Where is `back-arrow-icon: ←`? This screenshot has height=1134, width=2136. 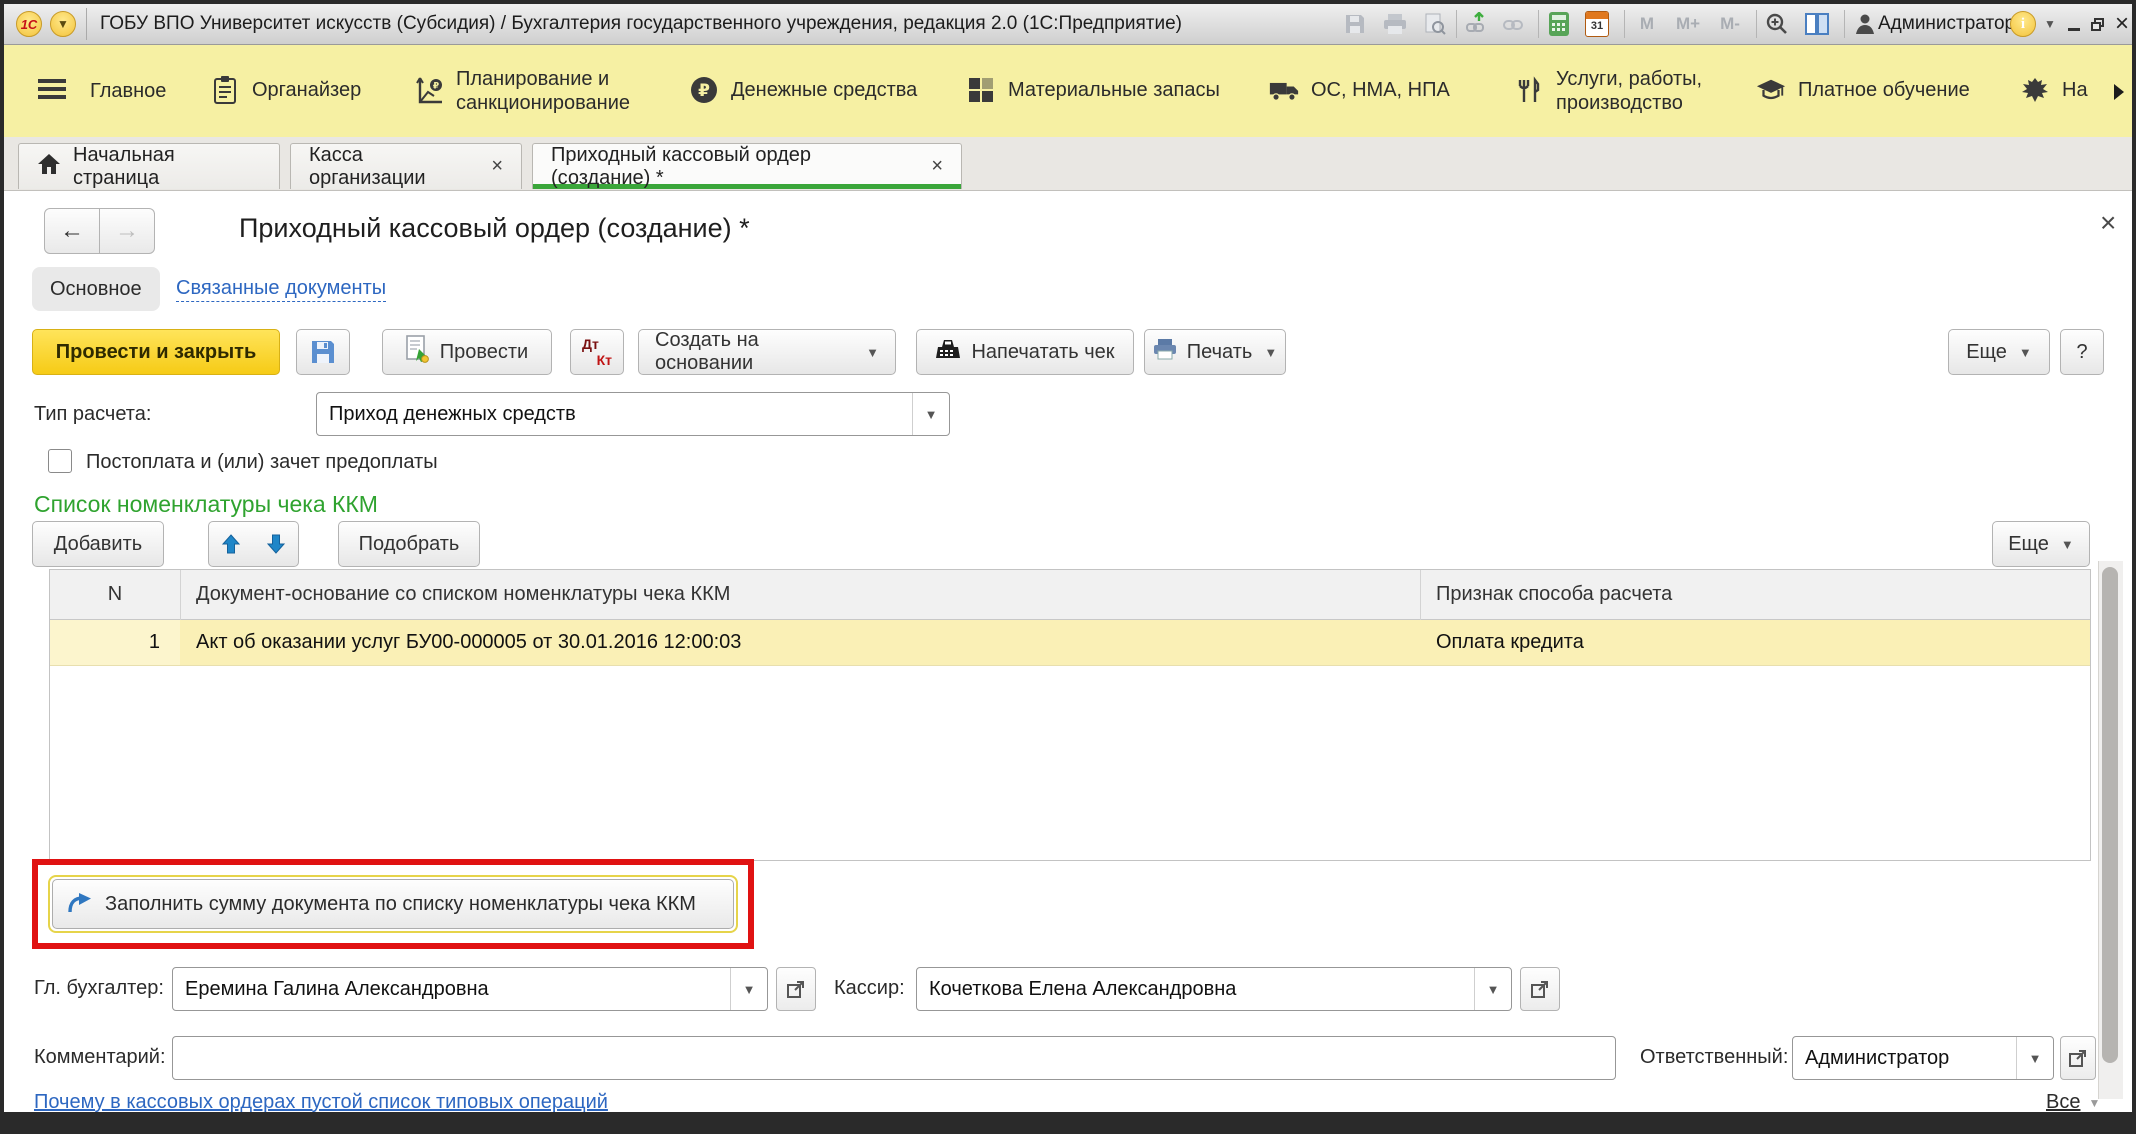 back-arrow-icon: ← is located at coordinates (72, 230).